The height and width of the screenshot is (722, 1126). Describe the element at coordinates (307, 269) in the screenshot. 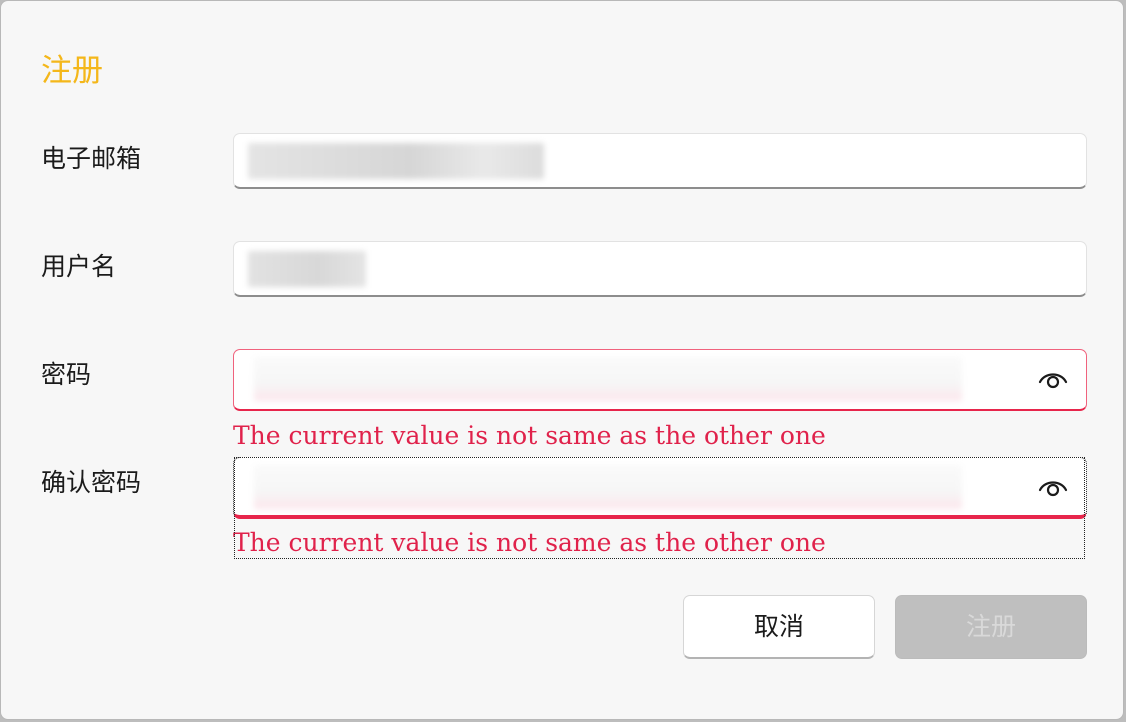

I see `username-value-redacted` at that location.